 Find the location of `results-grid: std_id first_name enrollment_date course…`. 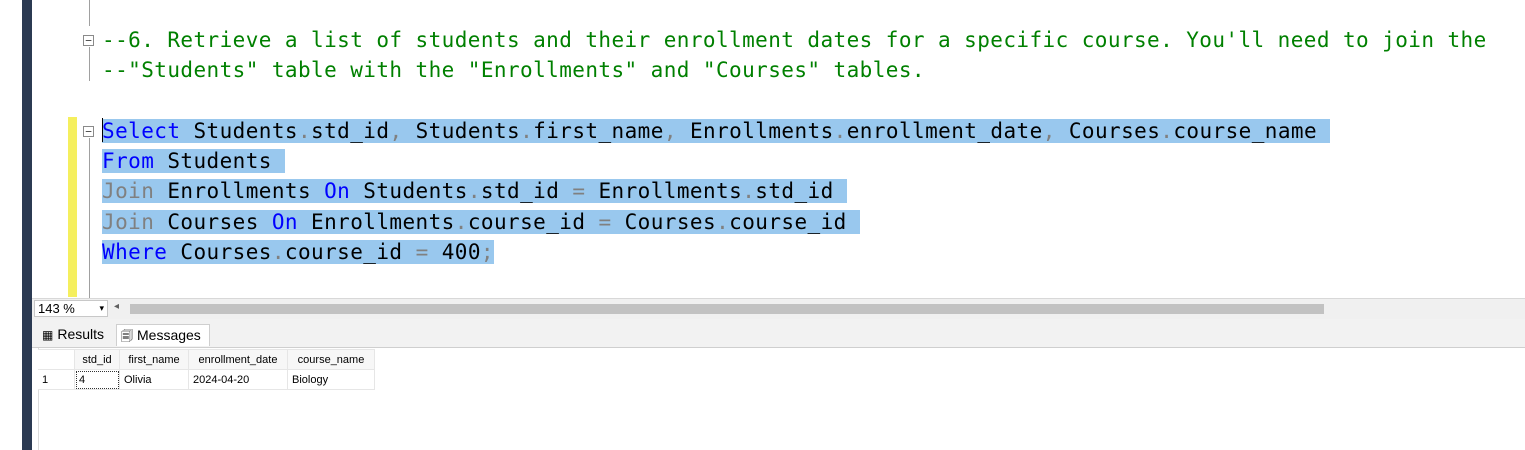

results-grid: std_id first_name enrollment_date course… is located at coordinates (206, 369).